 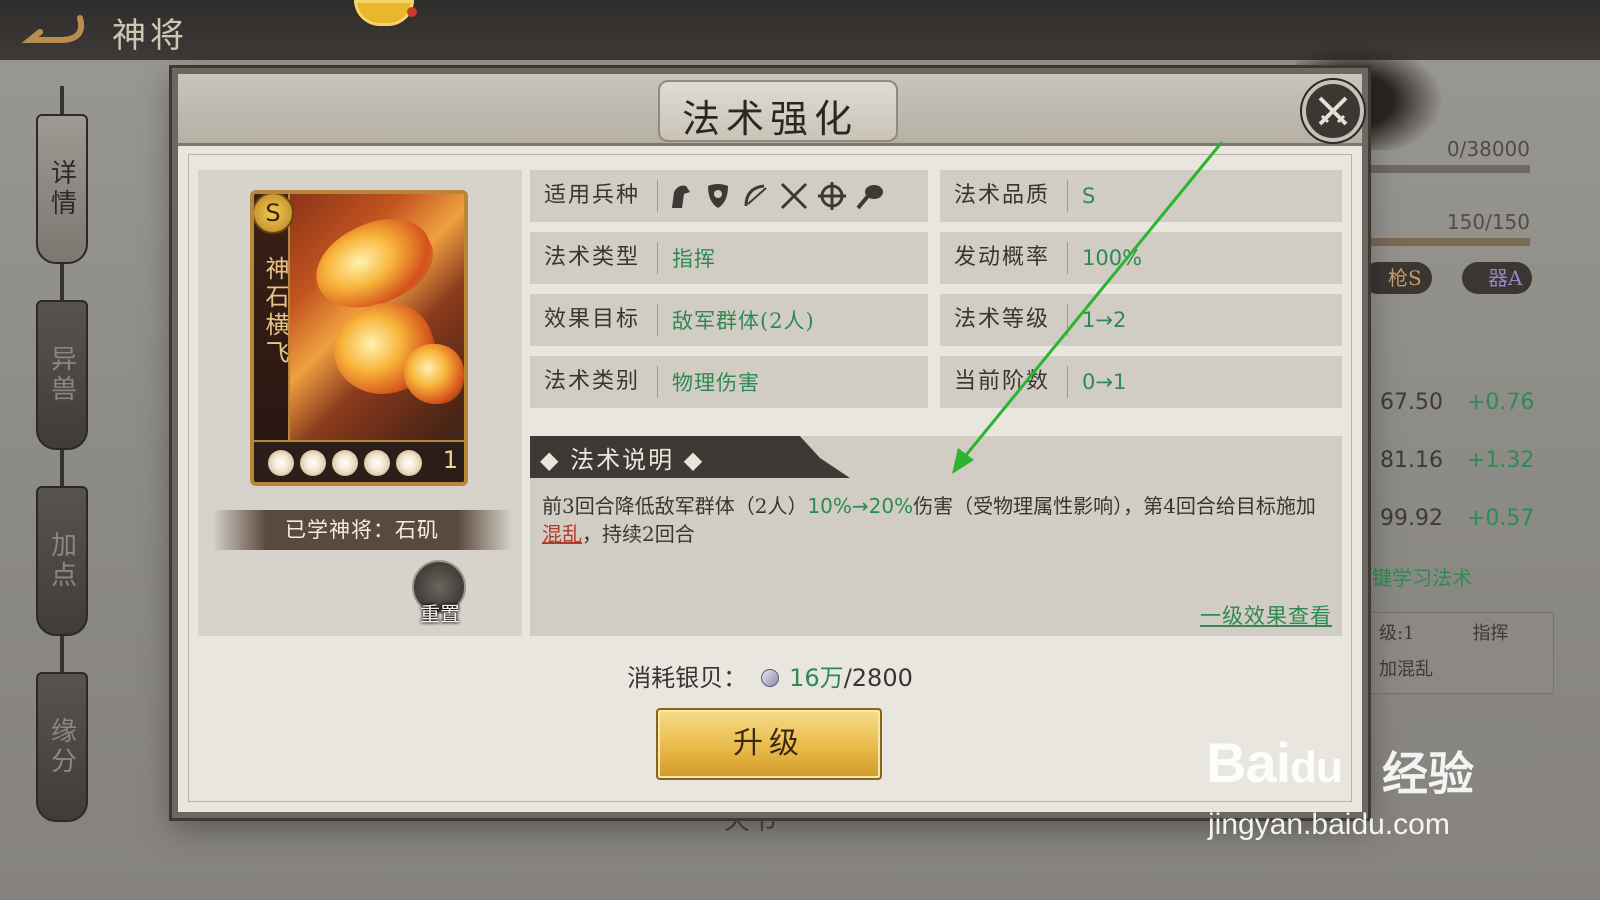 I want to click on dialog-header: 法术强化, so click(x=770, y=110).